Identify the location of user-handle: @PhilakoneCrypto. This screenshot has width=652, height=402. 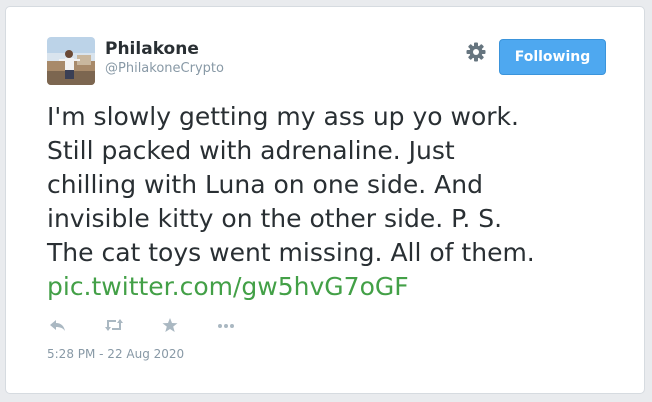
(164, 69).